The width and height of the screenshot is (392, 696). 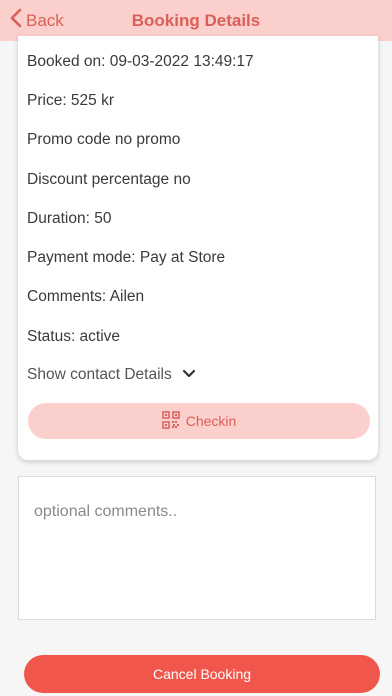 I want to click on header-bar: Back Booking Details, so click(x=196, y=20).